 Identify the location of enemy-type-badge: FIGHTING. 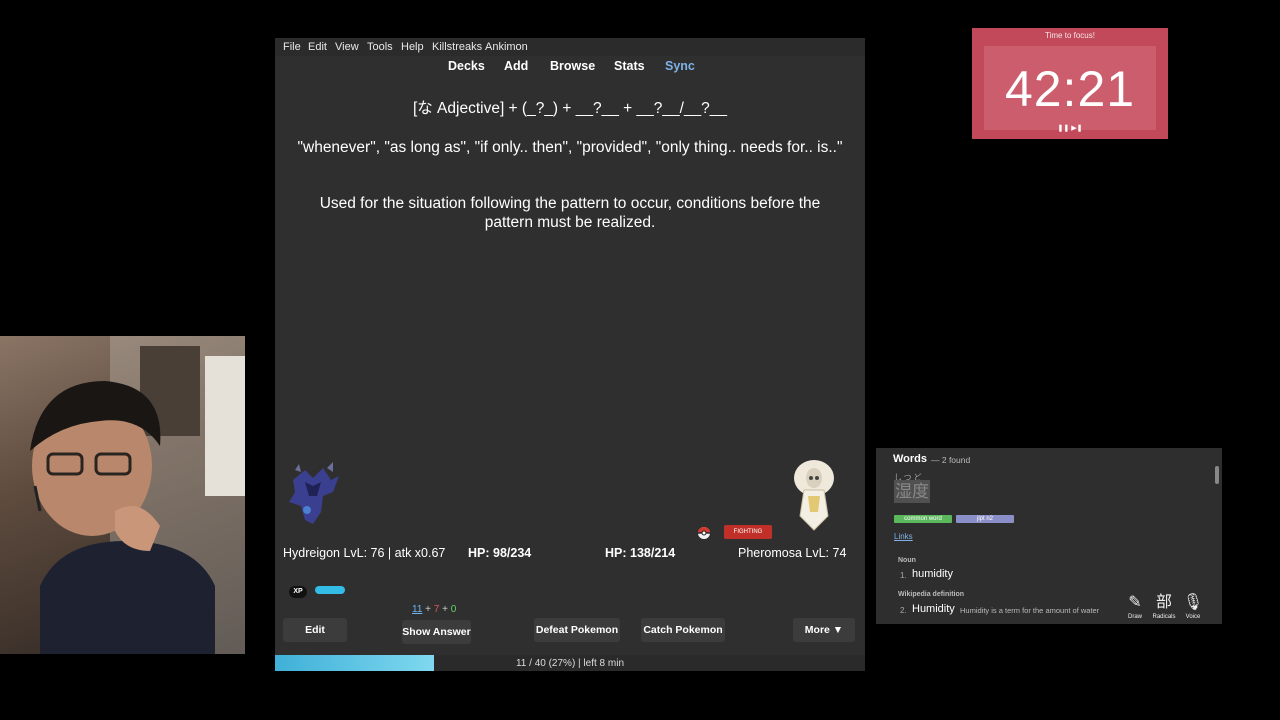
(748, 532).